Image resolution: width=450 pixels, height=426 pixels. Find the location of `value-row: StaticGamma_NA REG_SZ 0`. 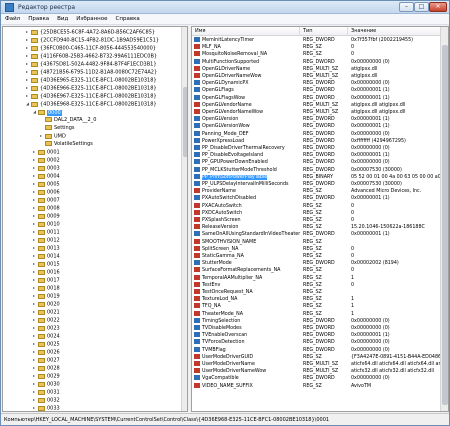

value-row: StaticGamma_NA REG_SZ 0 is located at coordinates (316, 256).